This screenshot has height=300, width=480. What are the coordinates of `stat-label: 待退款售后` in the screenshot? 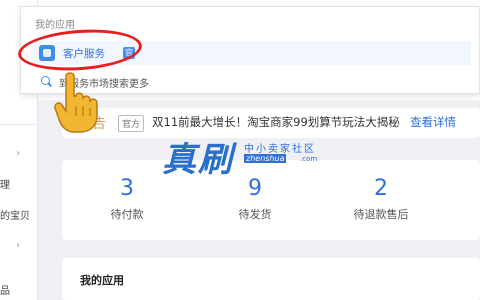 It's located at (381, 214).